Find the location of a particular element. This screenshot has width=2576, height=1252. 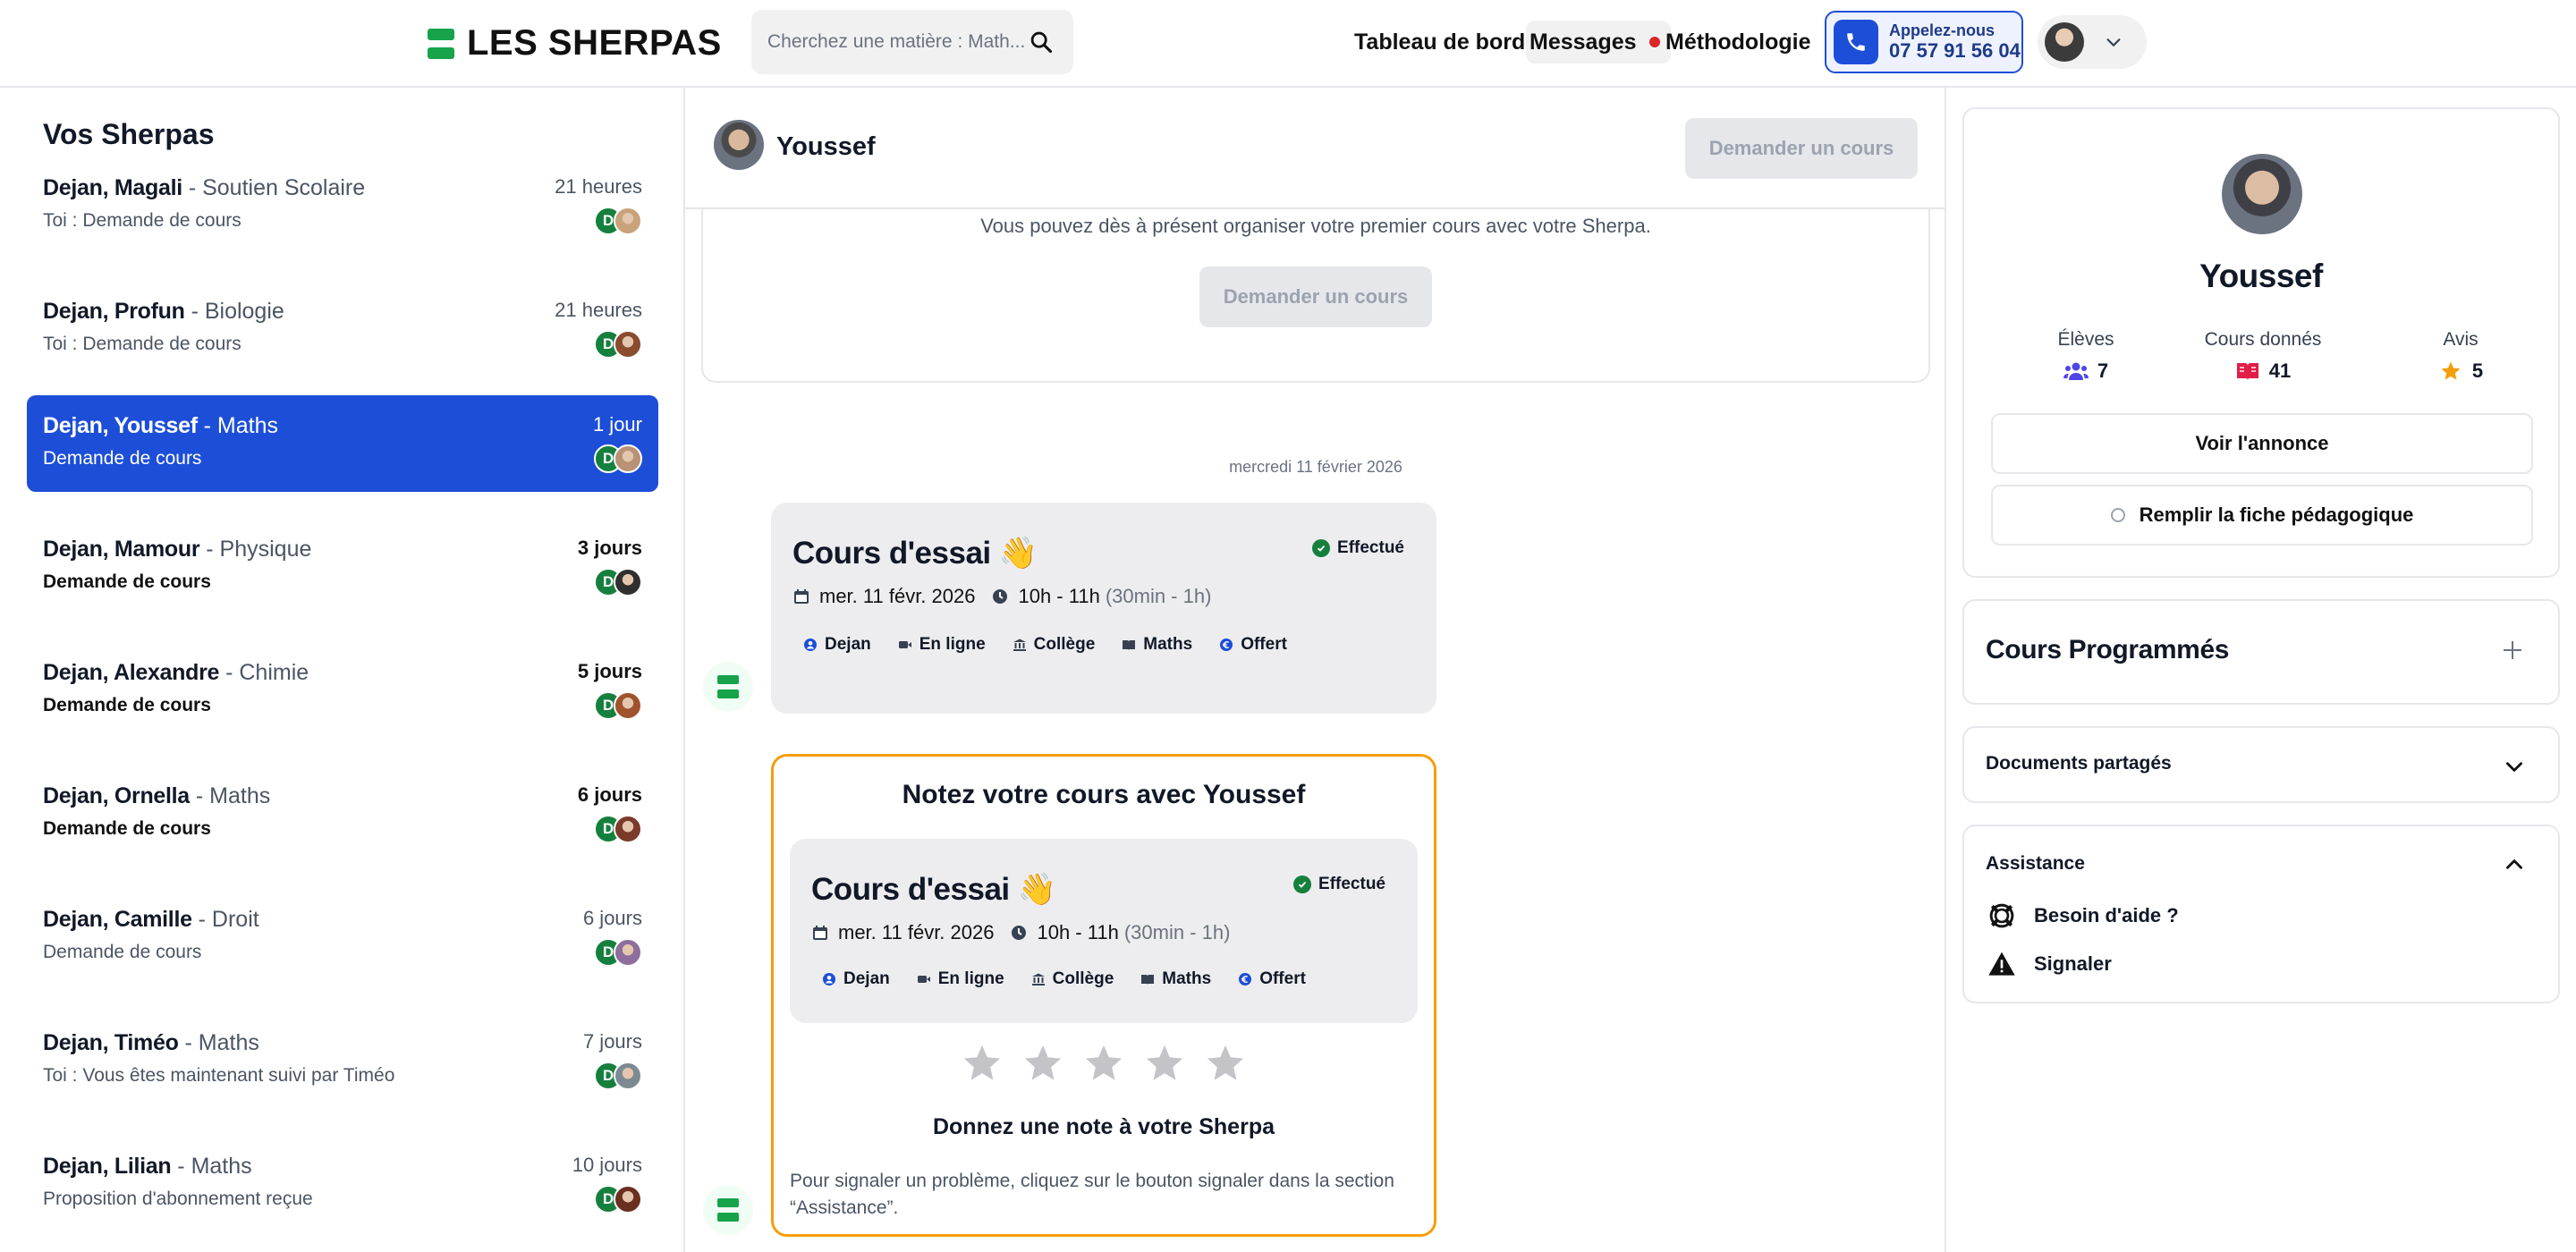

conversation-preview: Demande de cours is located at coordinates (122, 458).